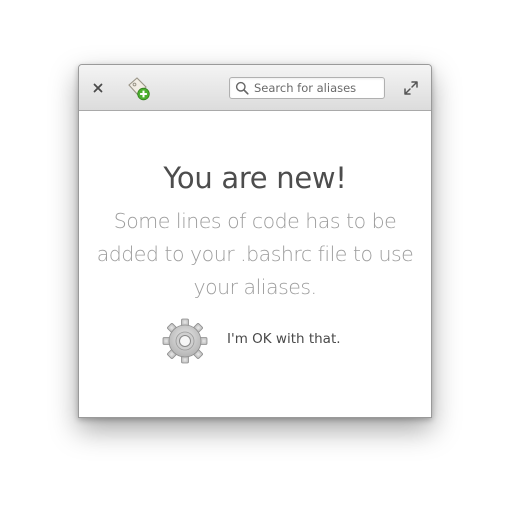  I want to click on header-bar, so click(255, 88).